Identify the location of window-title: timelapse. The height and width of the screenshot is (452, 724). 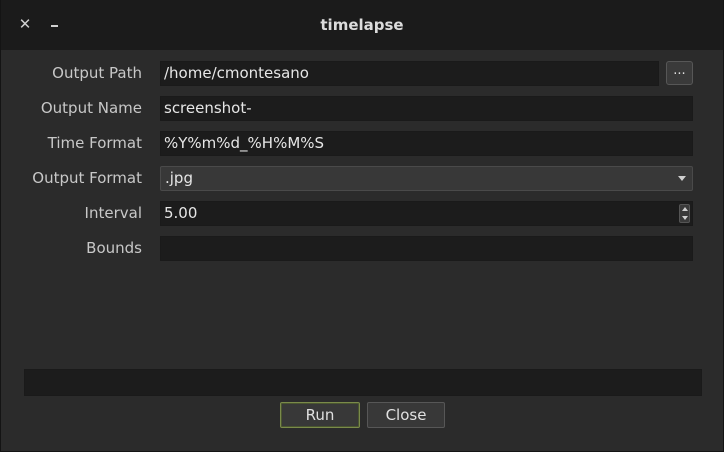
(362, 25).